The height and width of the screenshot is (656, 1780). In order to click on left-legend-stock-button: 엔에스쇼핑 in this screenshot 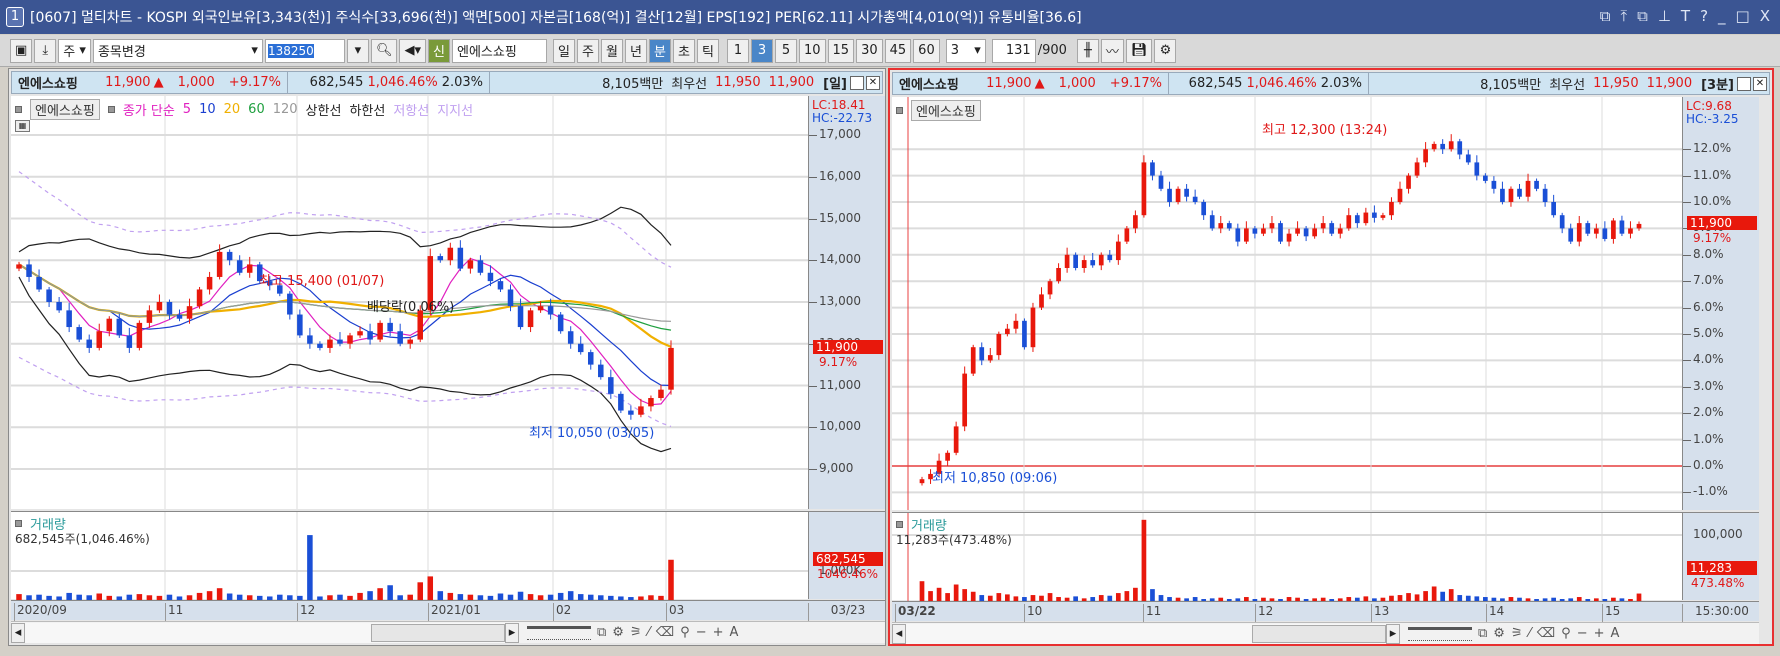, I will do `click(65, 109)`.